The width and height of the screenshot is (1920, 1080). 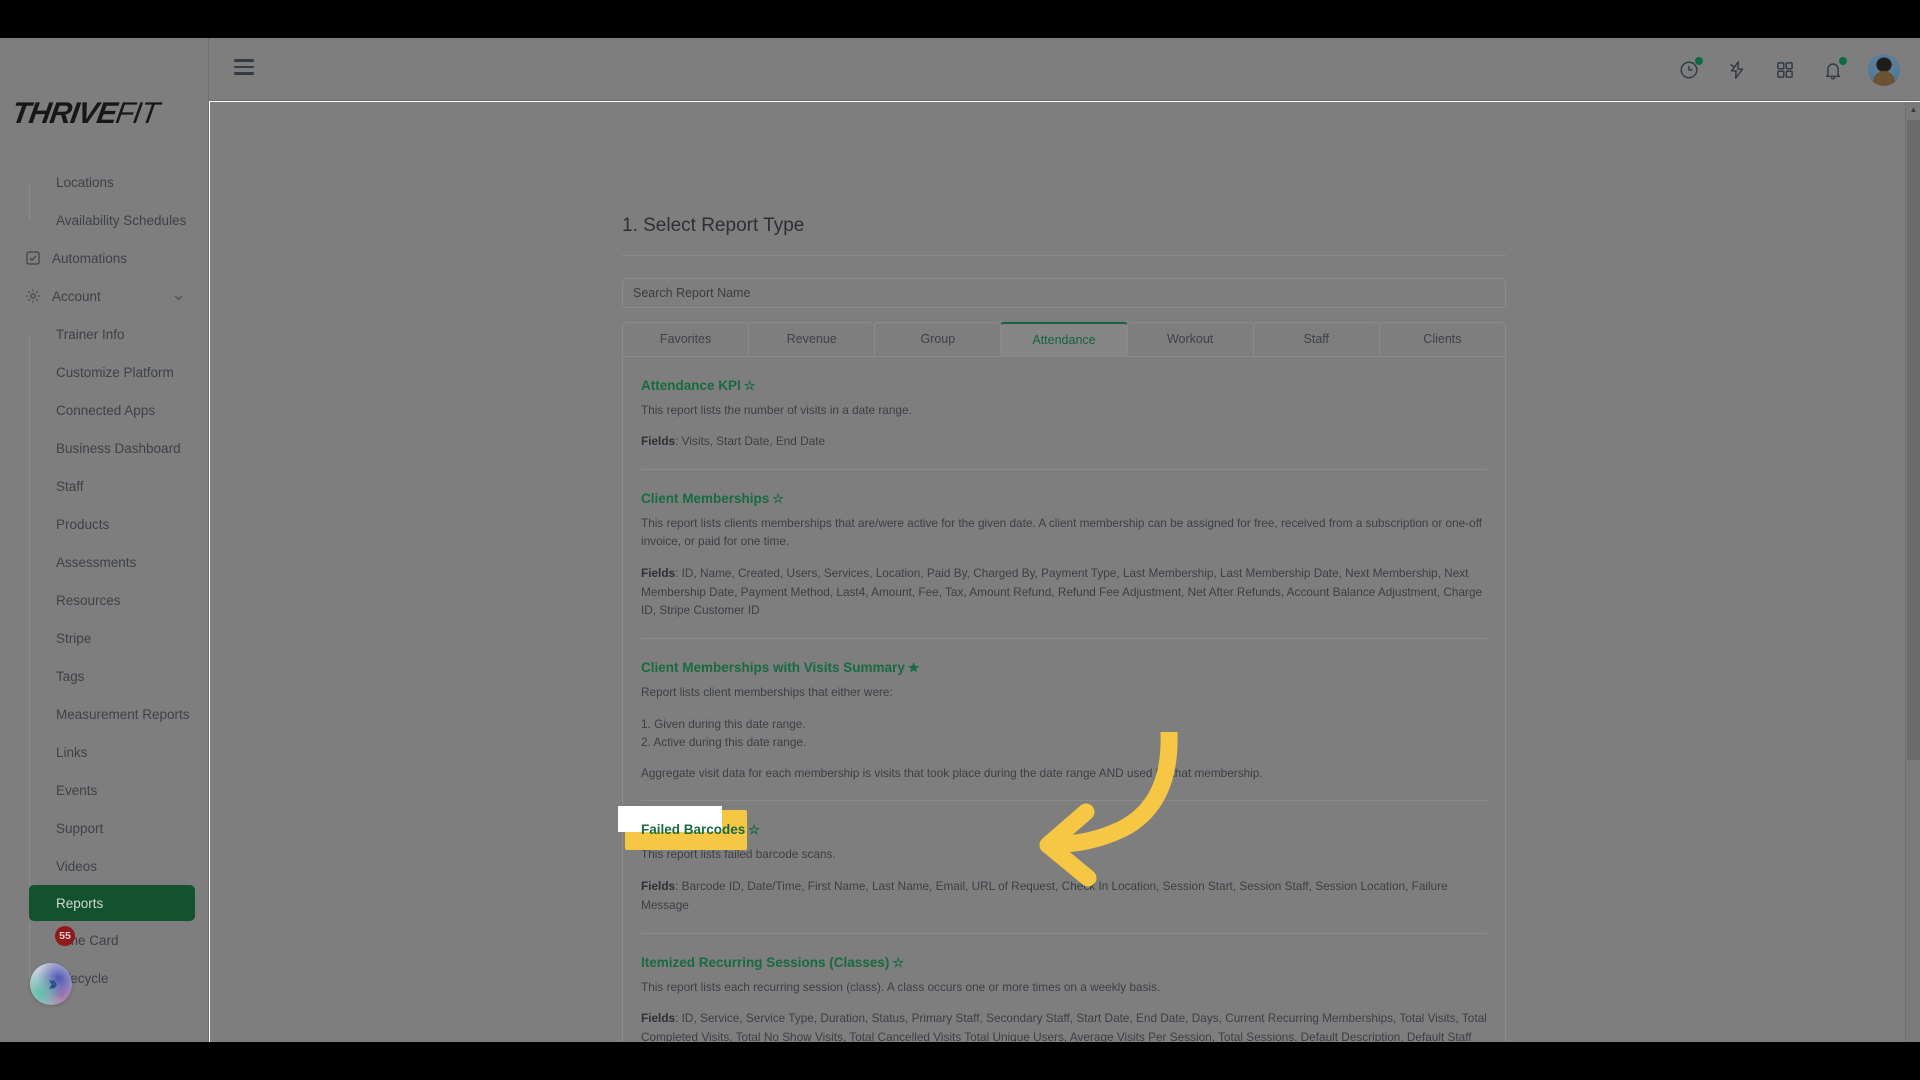 I want to click on sidebar-item-locations: Locations, so click(x=104, y=182).